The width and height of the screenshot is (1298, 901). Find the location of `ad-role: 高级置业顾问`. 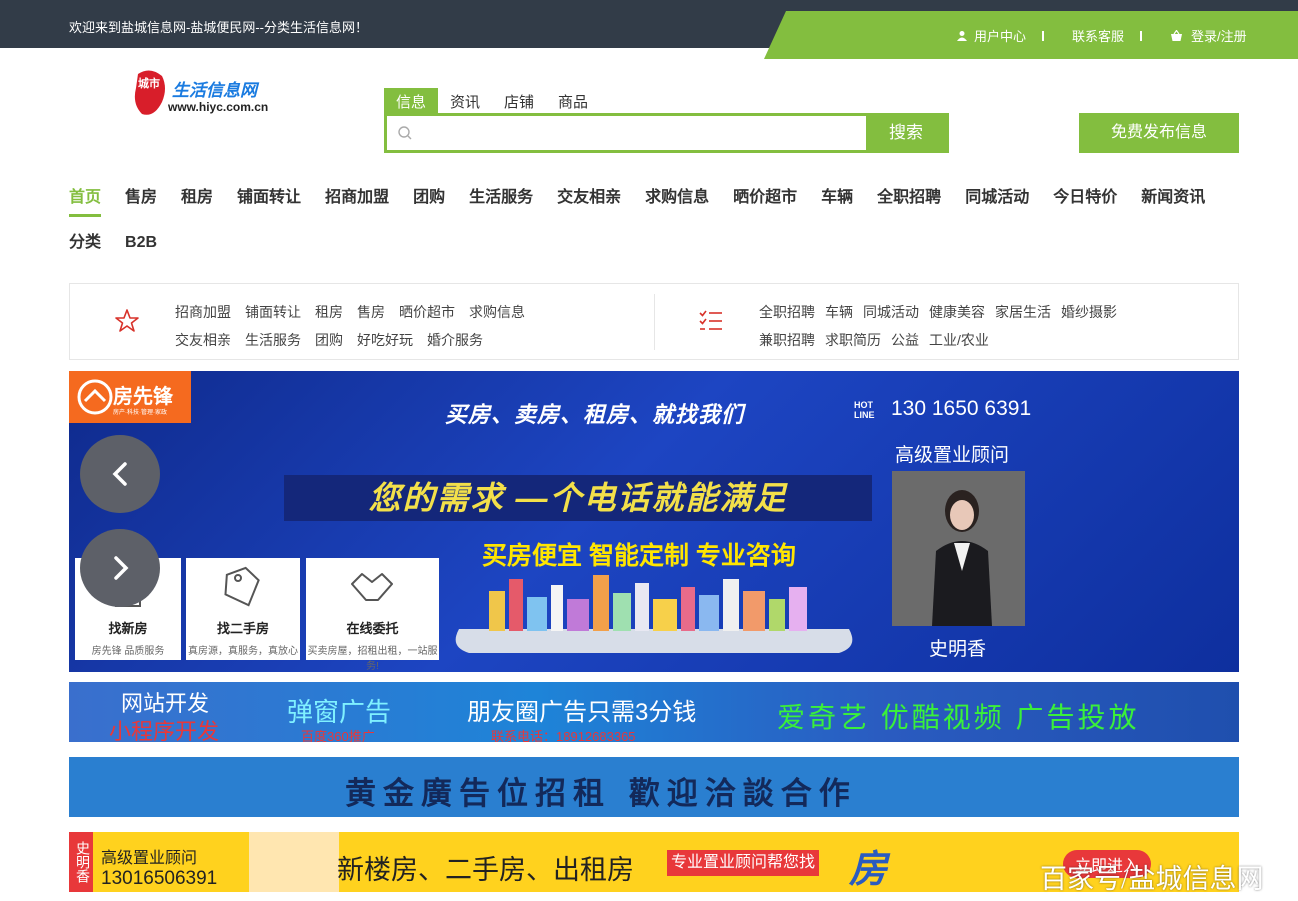

ad-role: 高级置业顾问 is located at coordinates (149, 858).